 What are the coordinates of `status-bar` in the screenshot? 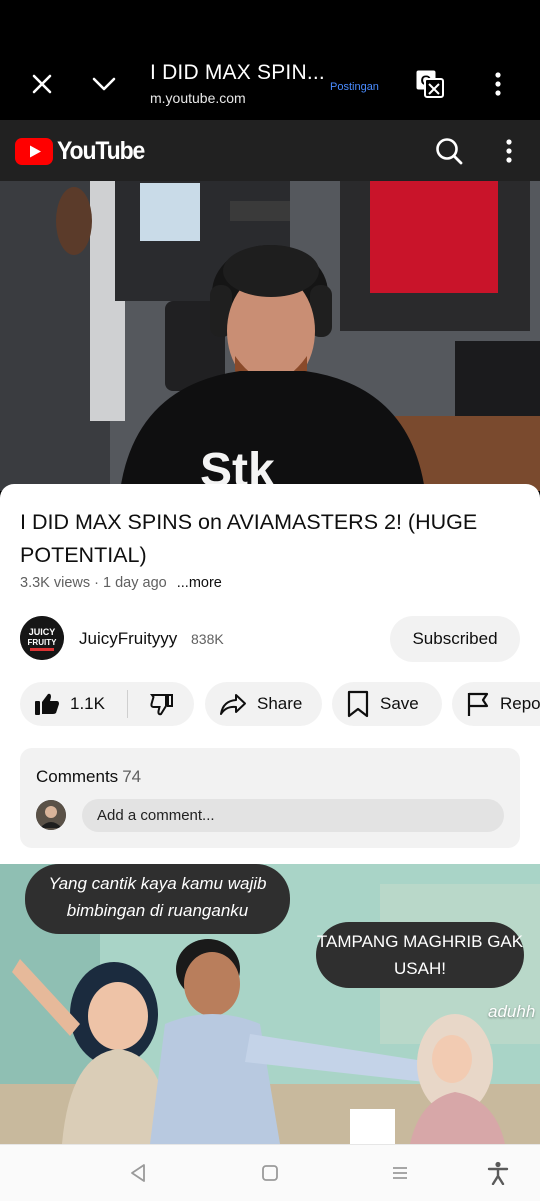 It's located at (270, 24).